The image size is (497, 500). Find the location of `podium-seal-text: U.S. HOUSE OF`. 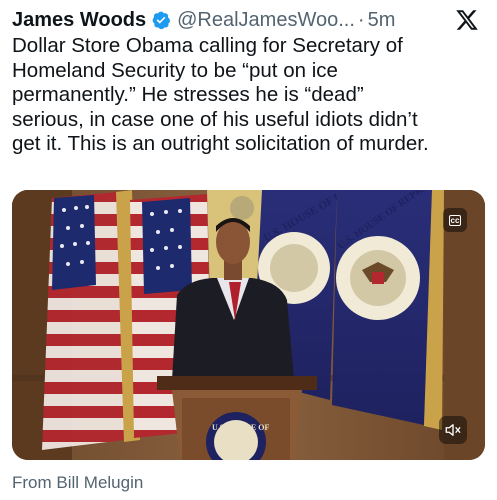

podium-seal-text: U.S. HOUSE OF is located at coordinates (240, 427).